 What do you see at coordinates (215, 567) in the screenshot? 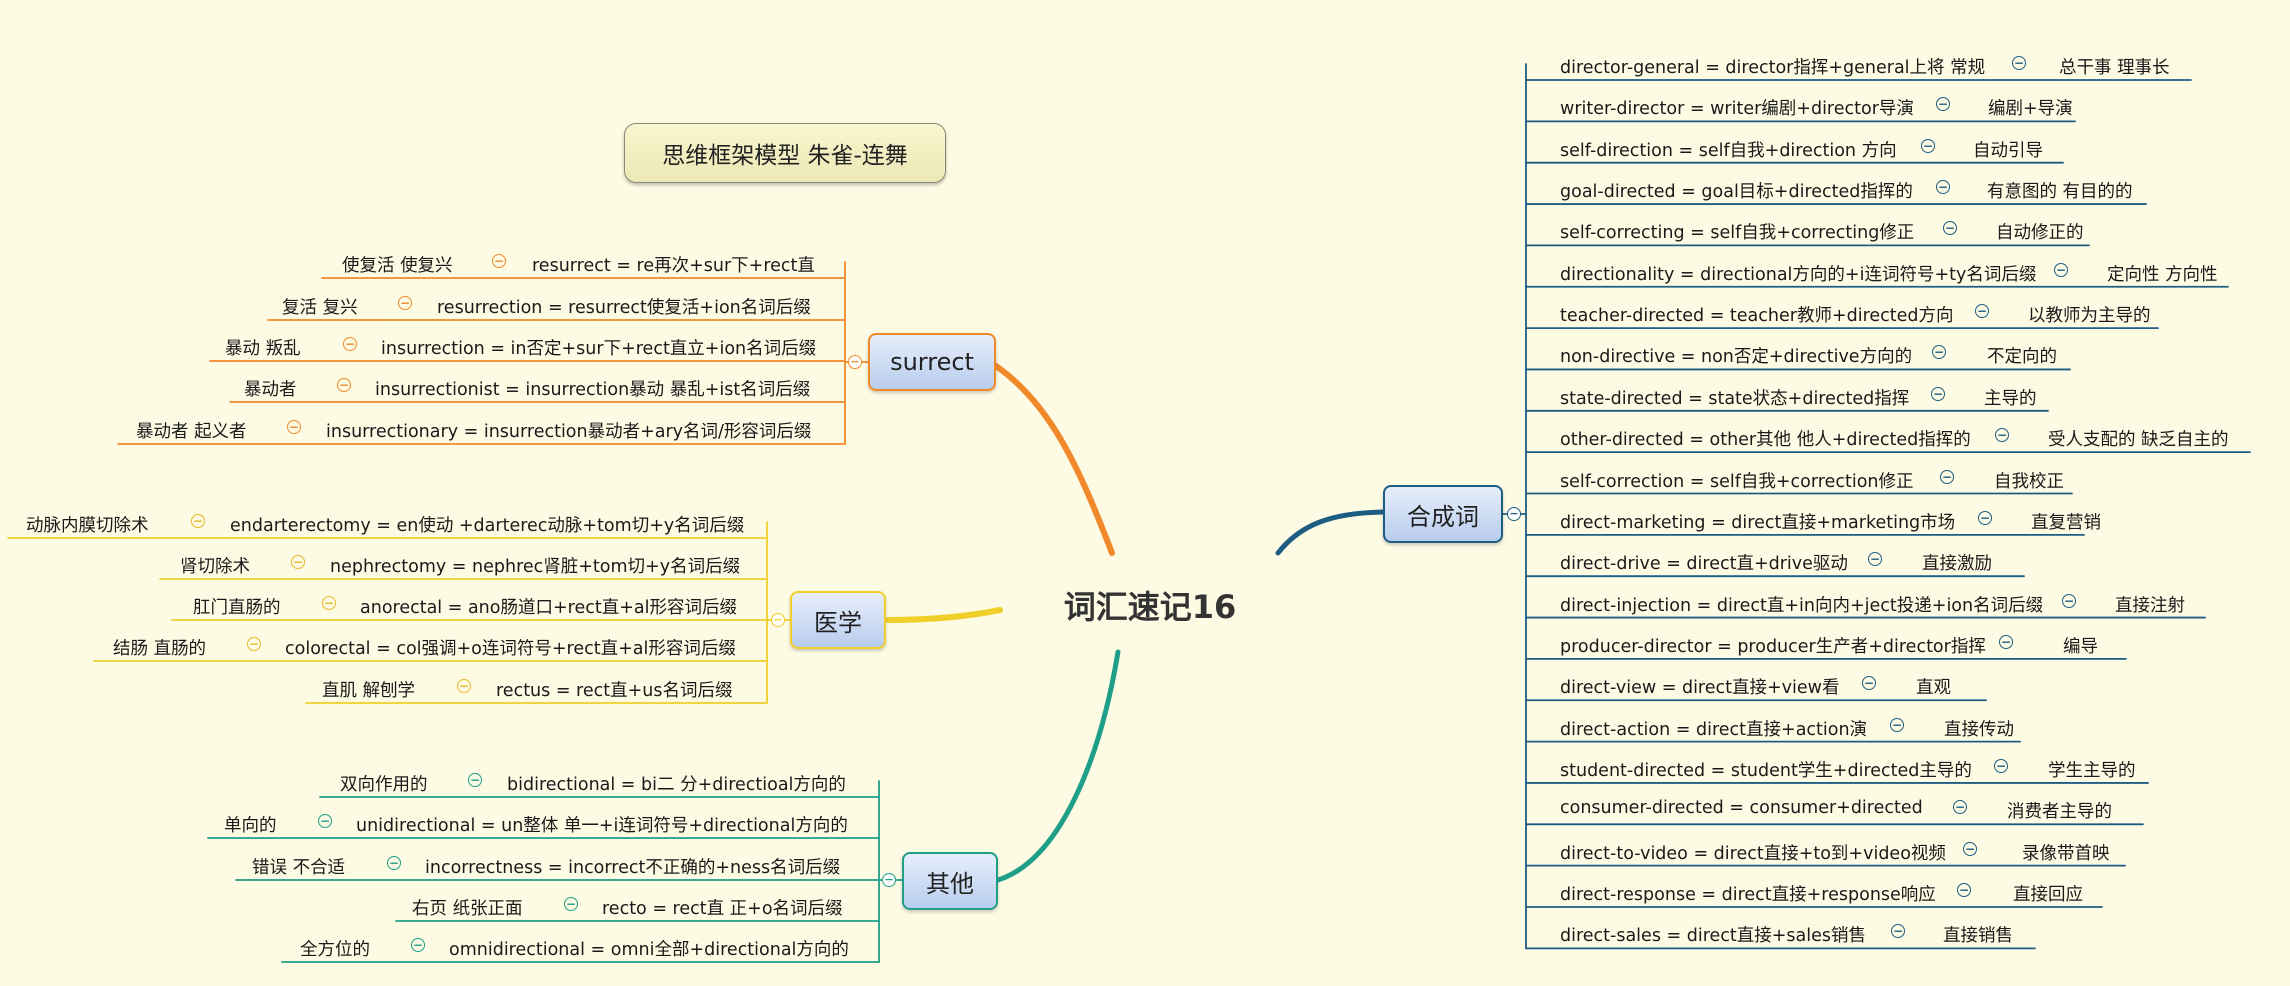
I see `leaf-meaning: 肾切除术` at bounding box center [215, 567].